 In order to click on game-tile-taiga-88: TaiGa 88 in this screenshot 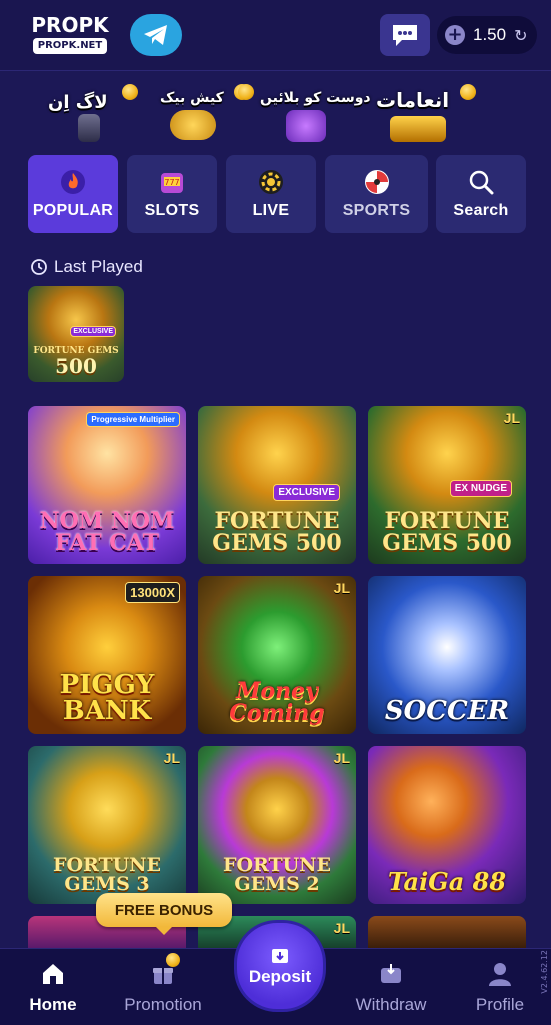, I will do `click(447, 825)`.